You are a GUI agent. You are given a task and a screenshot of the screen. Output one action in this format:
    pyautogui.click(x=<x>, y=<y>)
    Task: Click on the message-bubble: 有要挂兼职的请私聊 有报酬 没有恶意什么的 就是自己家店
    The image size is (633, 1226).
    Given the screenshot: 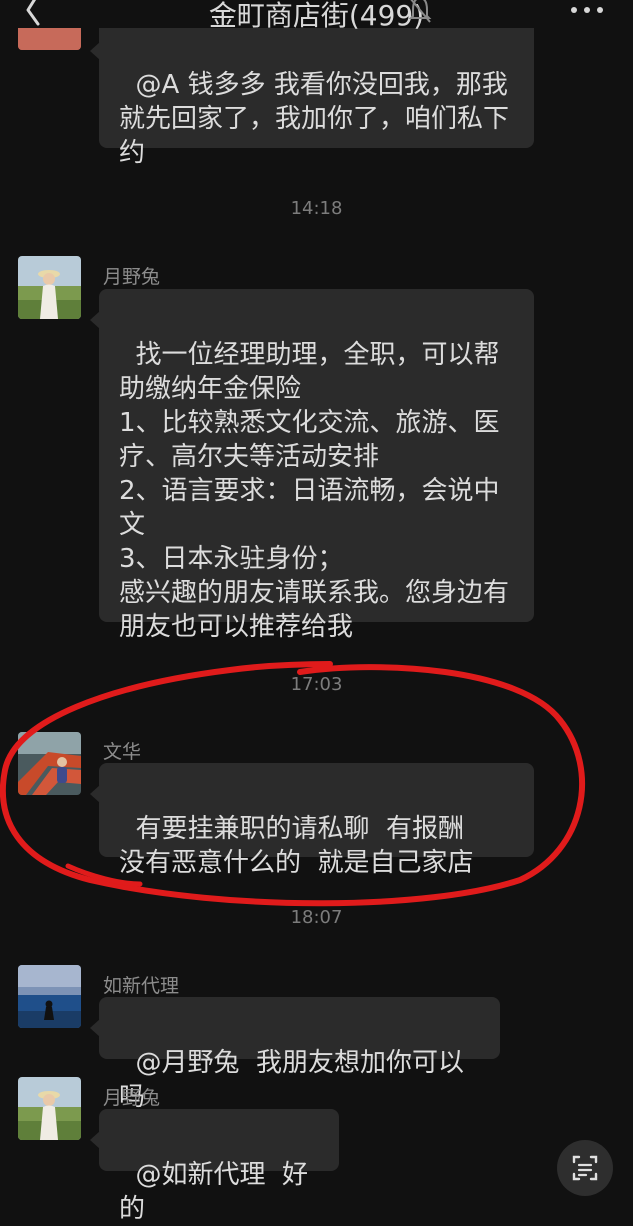 What is the action you would take?
    pyautogui.click(x=312, y=820)
    